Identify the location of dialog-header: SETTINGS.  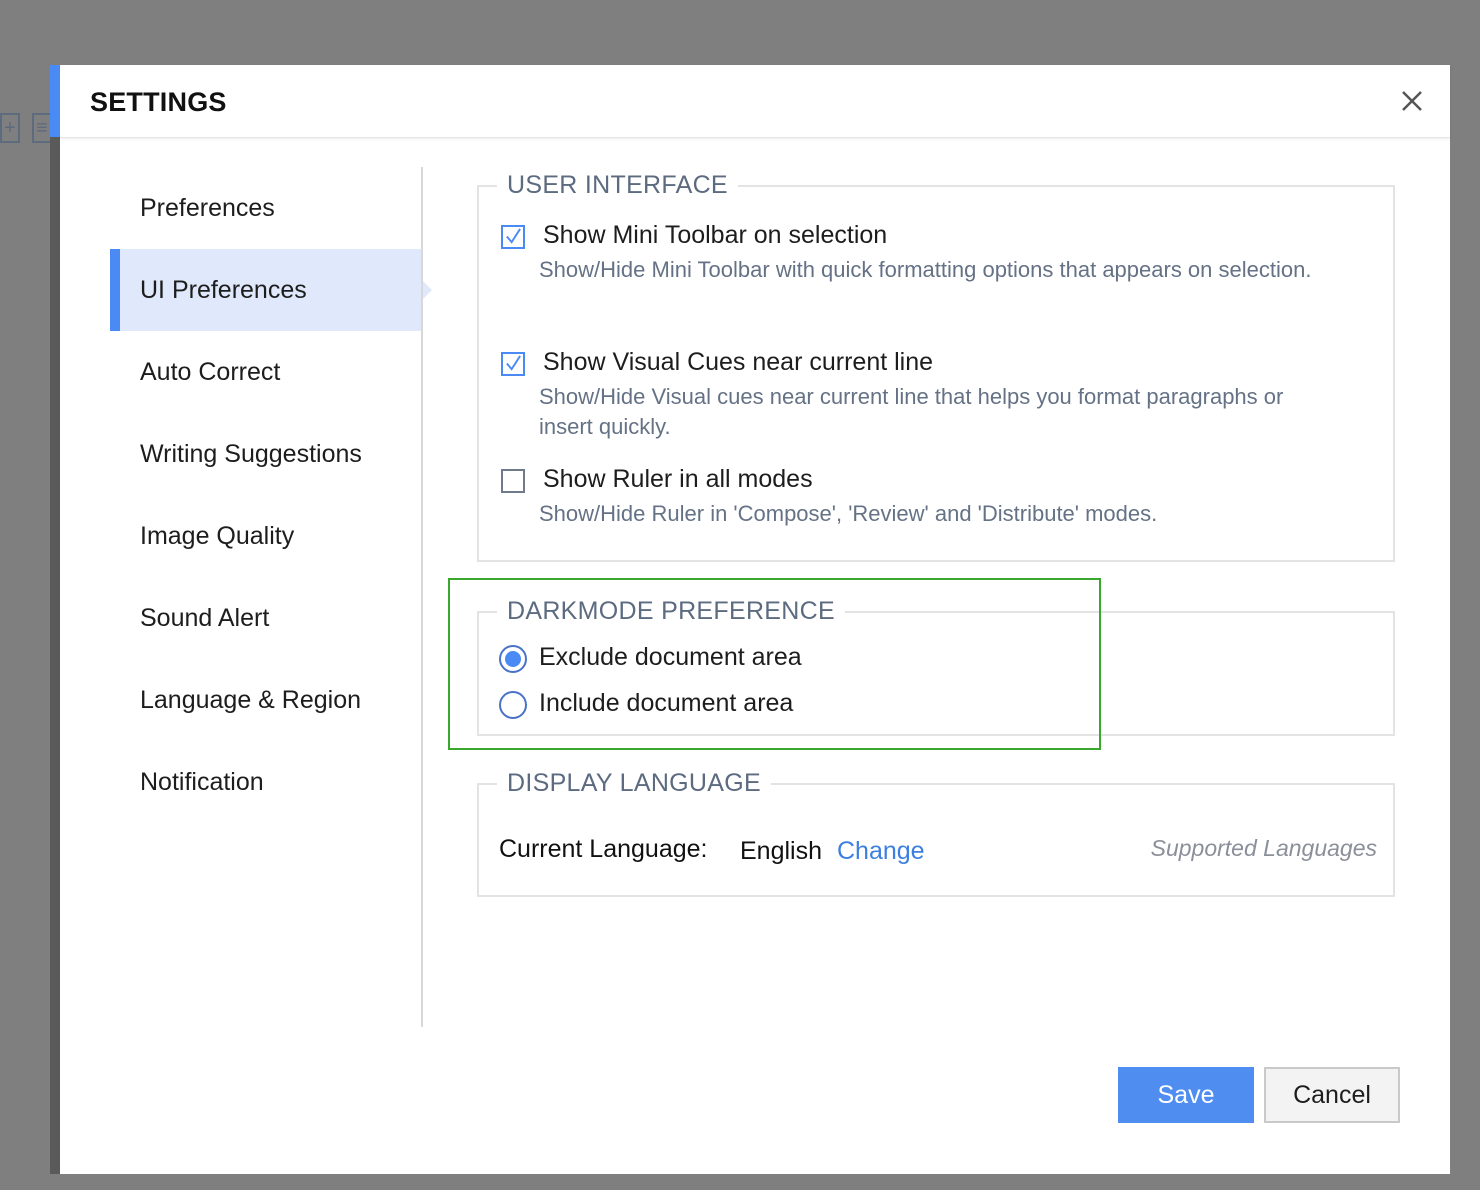
(750, 101).